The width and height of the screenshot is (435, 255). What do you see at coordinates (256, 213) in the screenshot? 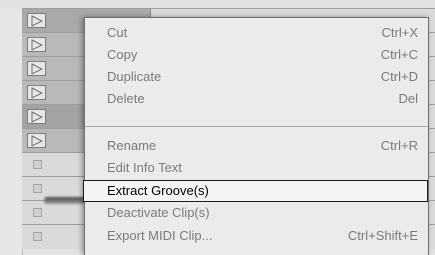
I see `menu-item-deactivate-clips: Deactivate Clip(s)` at bounding box center [256, 213].